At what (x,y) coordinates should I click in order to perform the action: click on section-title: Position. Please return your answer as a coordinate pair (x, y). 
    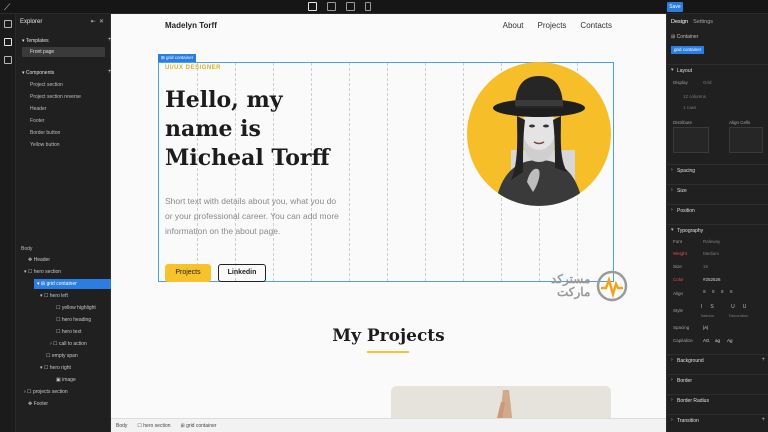
    Looking at the image, I should click on (686, 211).